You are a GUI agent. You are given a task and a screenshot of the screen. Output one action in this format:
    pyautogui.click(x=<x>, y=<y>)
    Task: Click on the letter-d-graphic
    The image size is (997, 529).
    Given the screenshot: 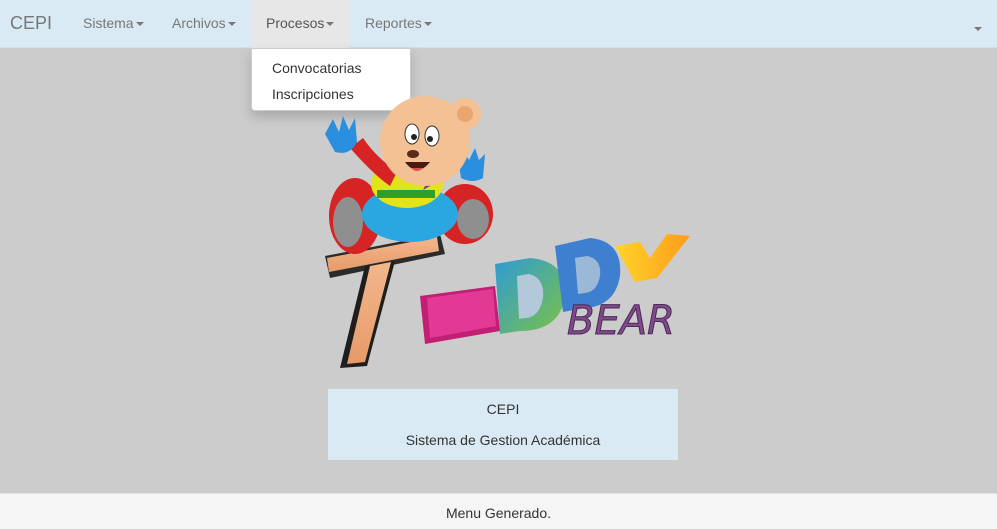 What is the action you would take?
    pyautogui.click(x=530, y=296)
    